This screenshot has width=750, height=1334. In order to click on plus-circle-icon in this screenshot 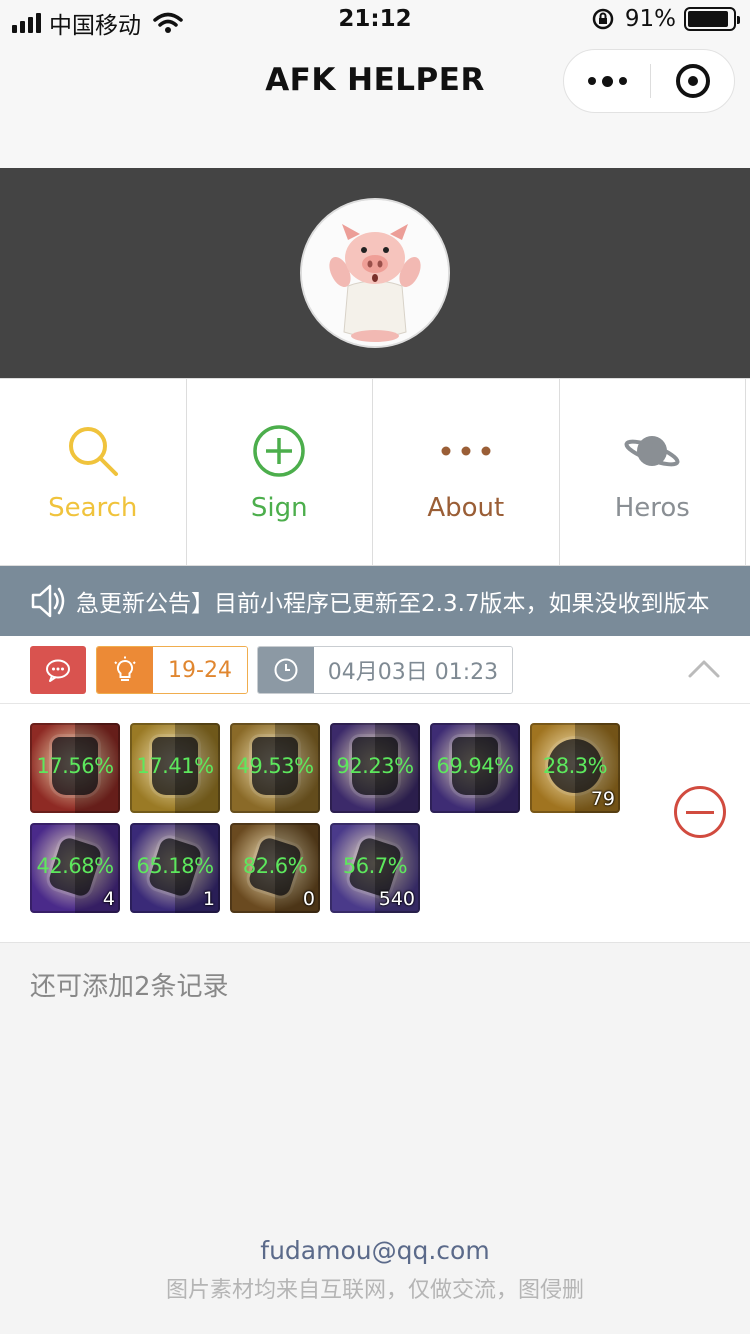, I will do `click(279, 451)`.